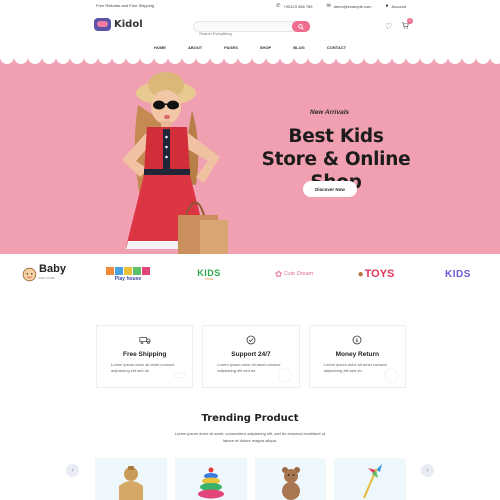  What do you see at coordinates (144, 341) in the screenshot?
I see `truck-icon` at bounding box center [144, 341].